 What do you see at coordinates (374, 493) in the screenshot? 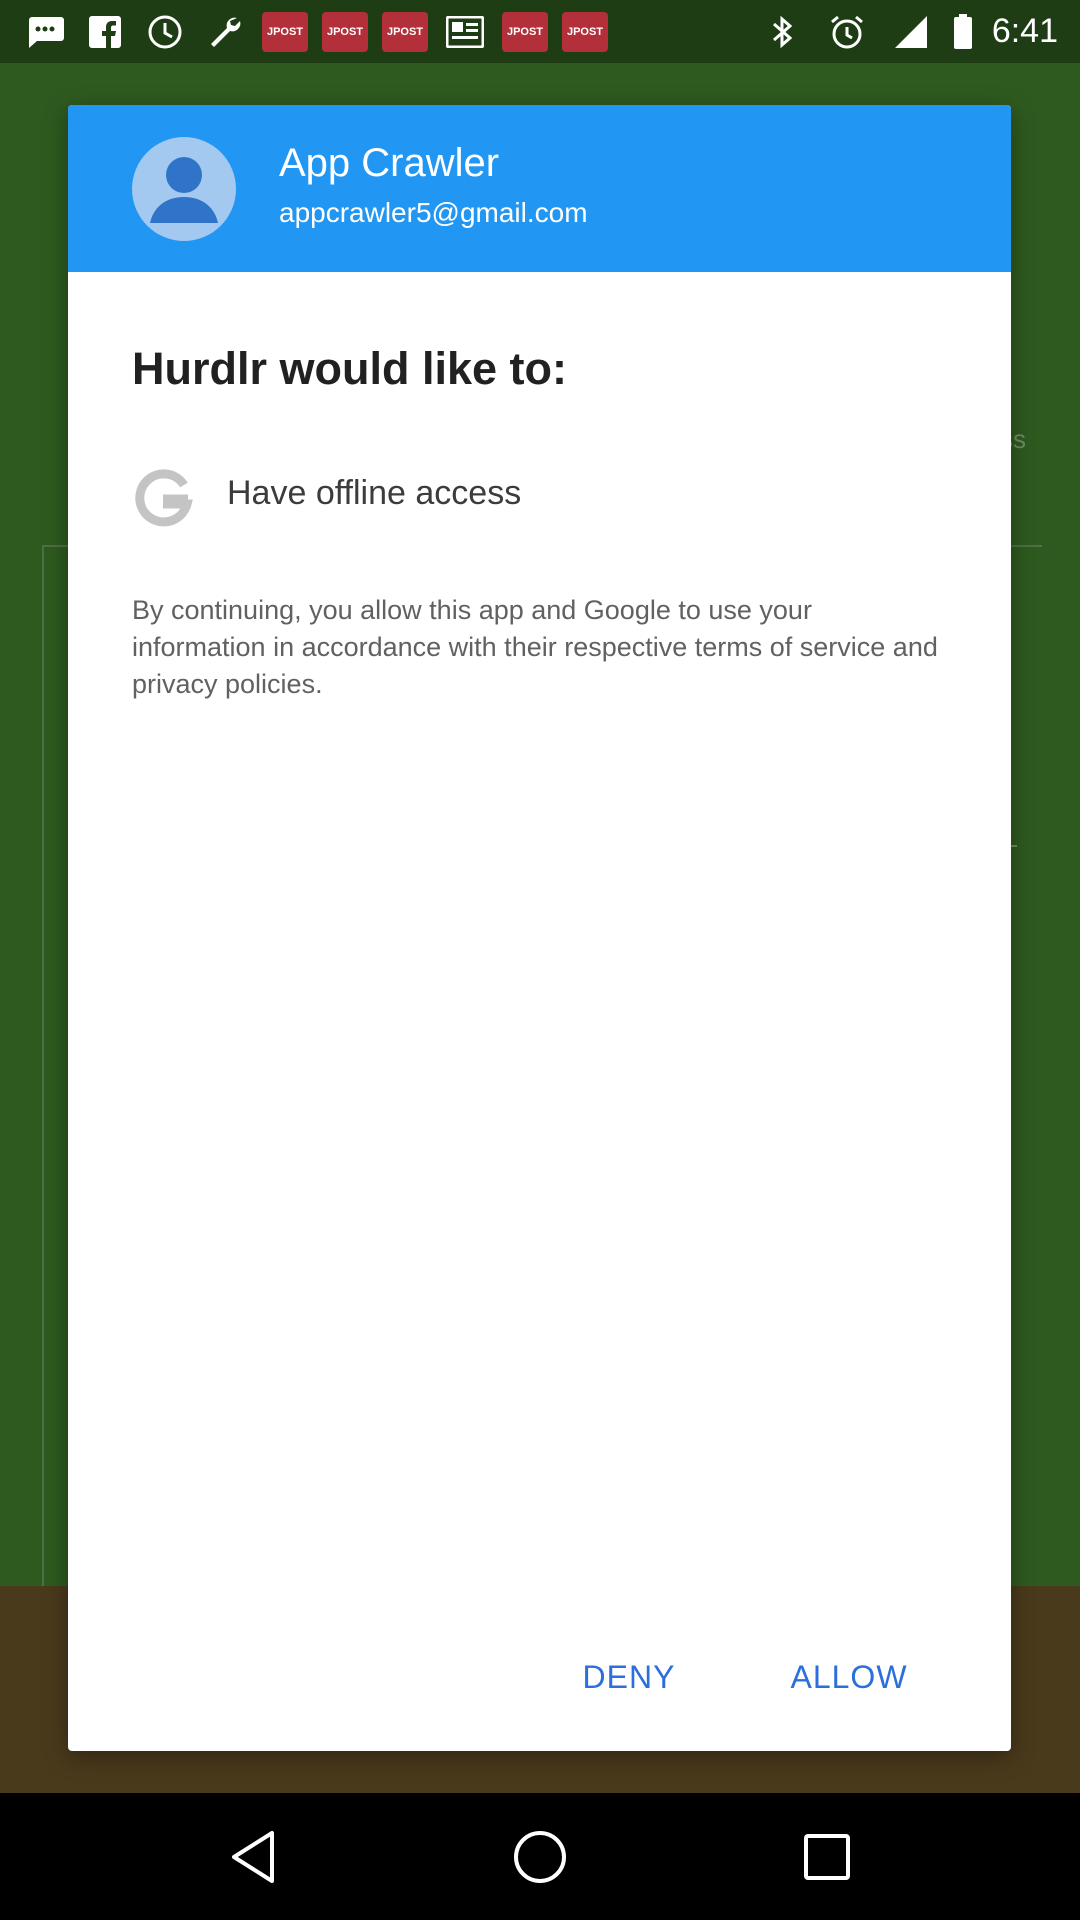
I see `permission-label: Have offline access` at bounding box center [374, 493].